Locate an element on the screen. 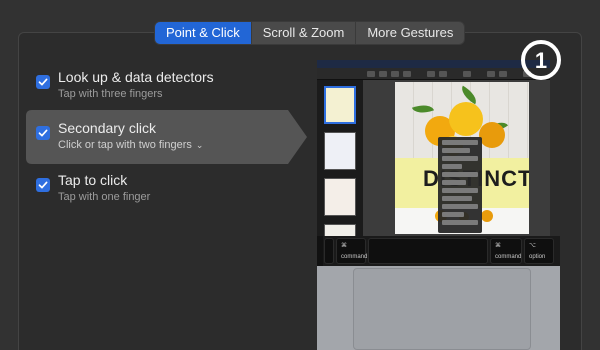  preview-context-menu is located at coordinates (460, 185).